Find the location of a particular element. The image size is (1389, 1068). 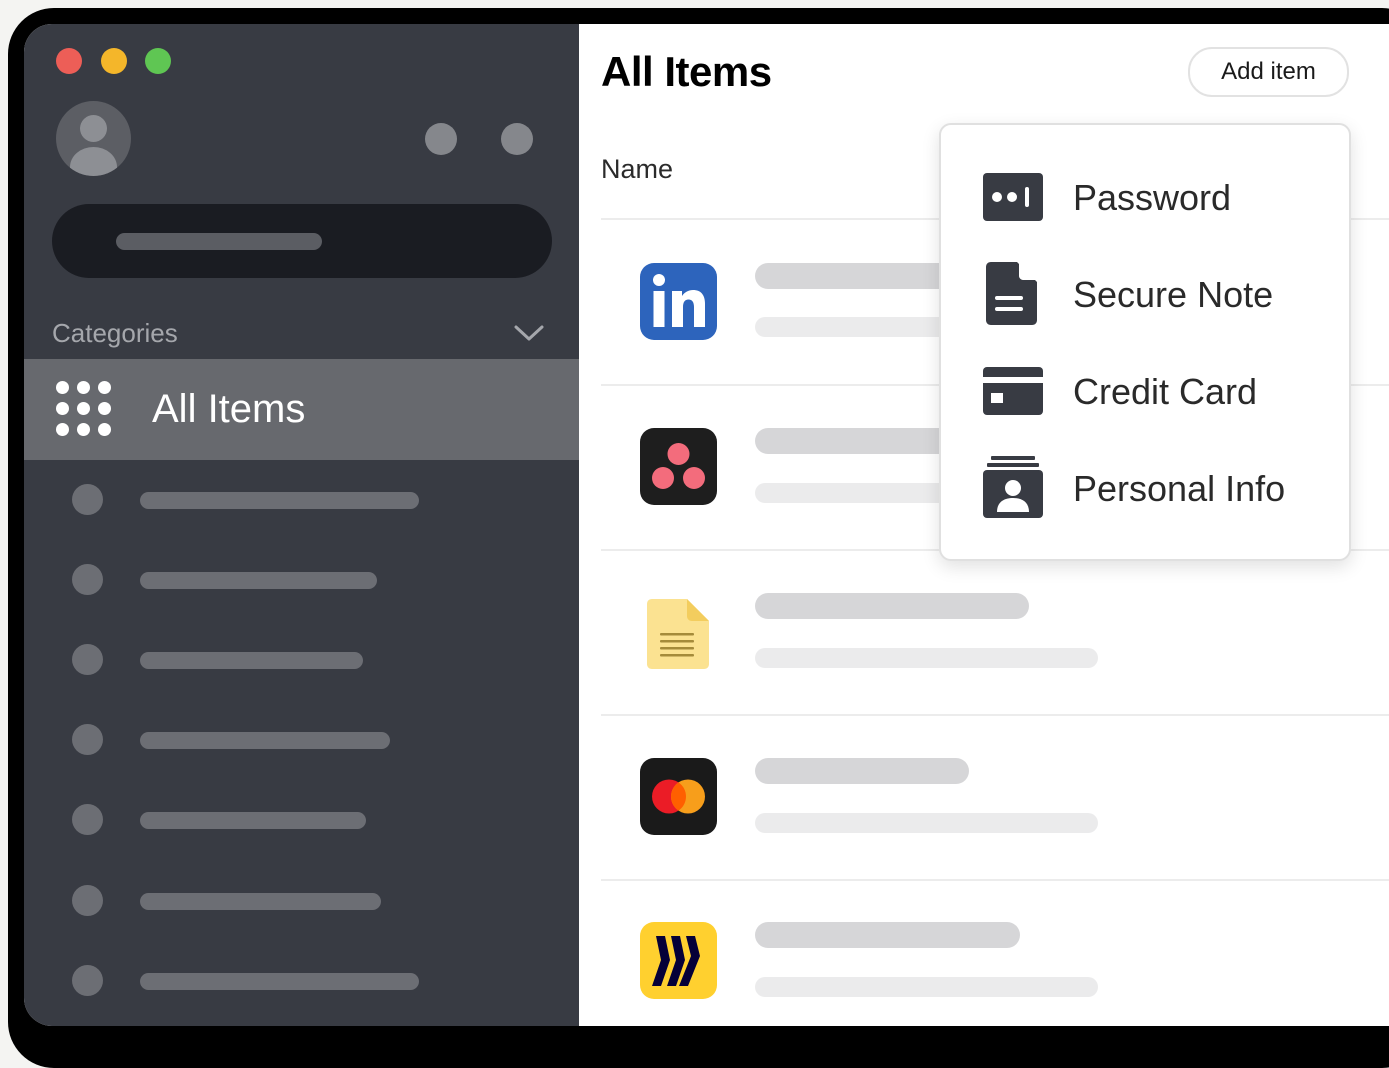

add-item-button: Add item is located at coordinates (1268, 72).